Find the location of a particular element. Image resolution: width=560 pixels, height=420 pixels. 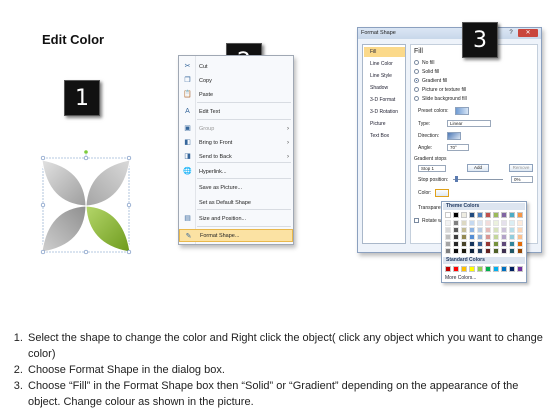

radio-picture-fill is located at coordinates (416, 89).